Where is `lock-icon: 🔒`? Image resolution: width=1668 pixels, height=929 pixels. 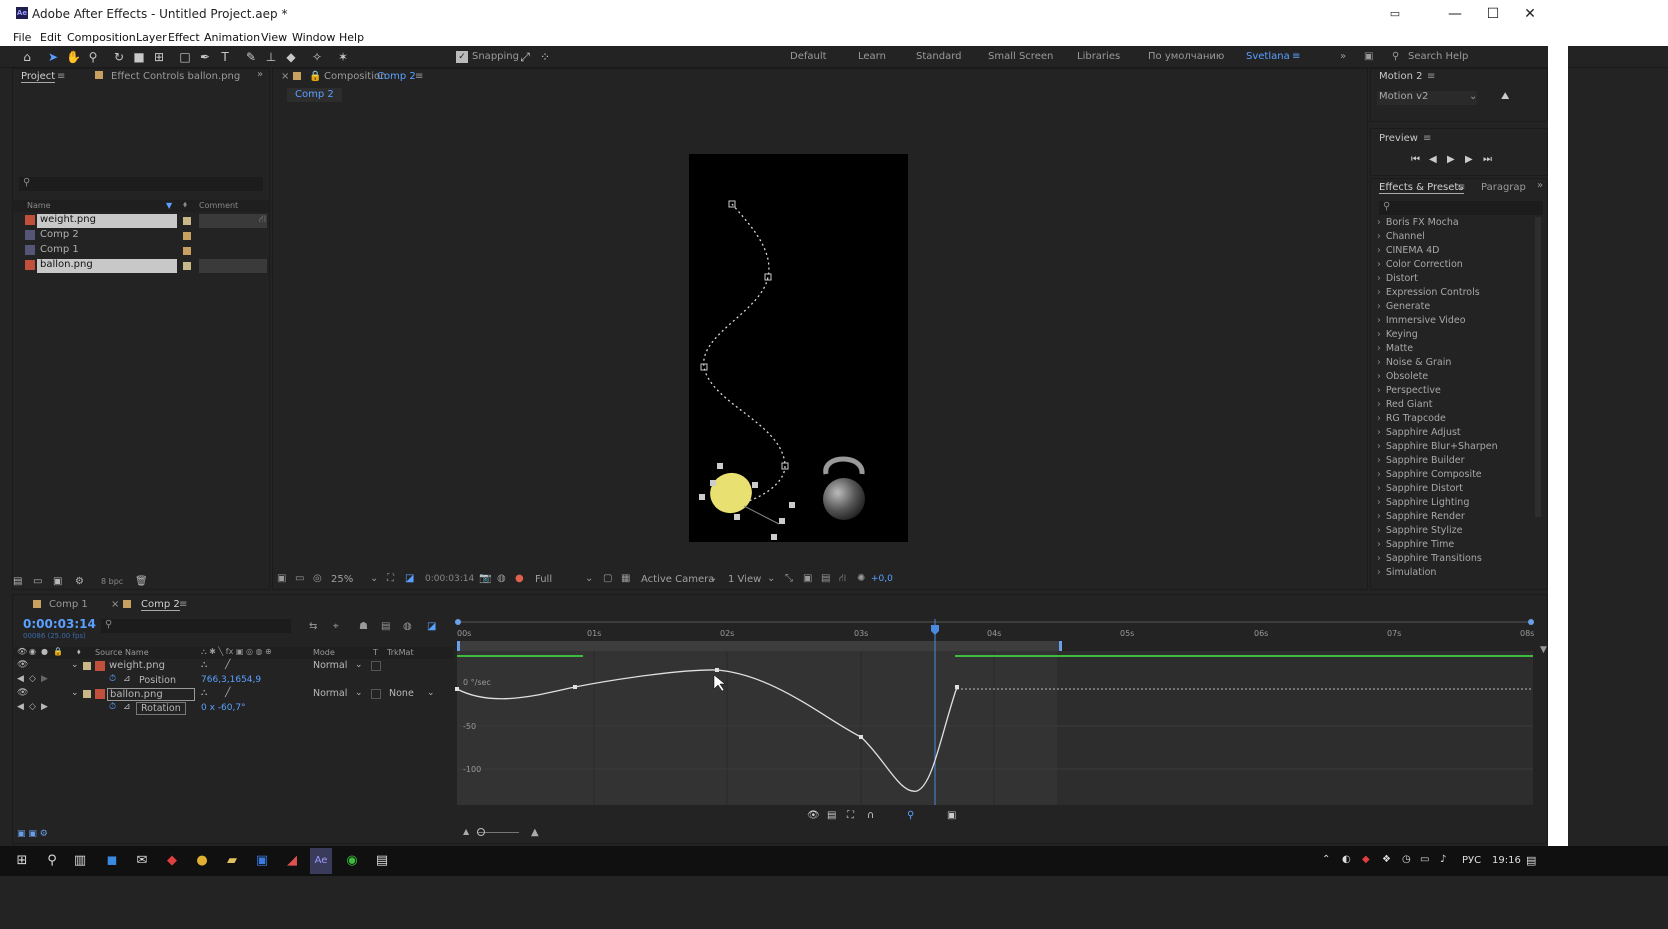 lock-icon: 🔒 is located at coordinates (315, 76).